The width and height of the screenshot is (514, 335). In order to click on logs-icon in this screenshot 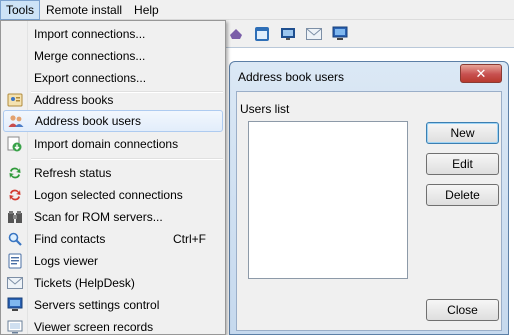, I will do `click(15, 261)`.